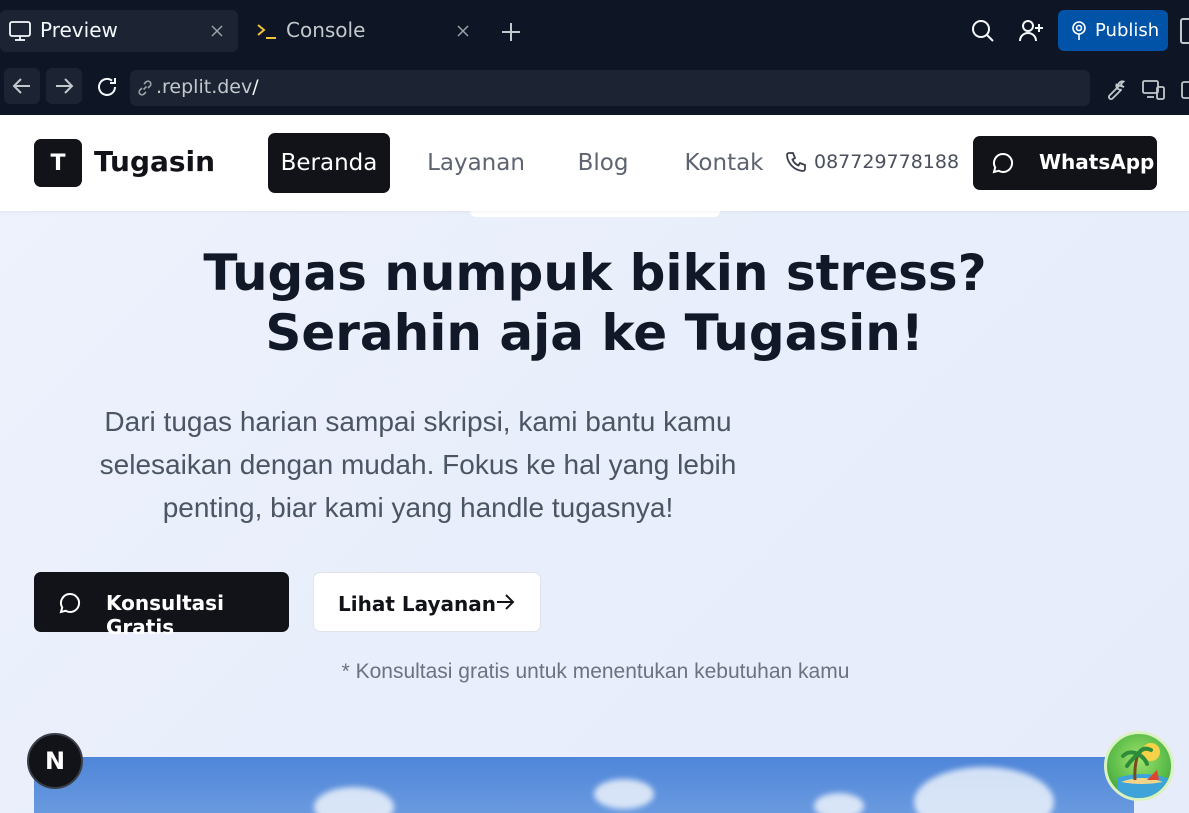 This screenshot has width=1189, height=813. What do you see at coordinates (1184, 31) in the screenshot?
I see `panel-icon` at bounding box center [1184, 31].